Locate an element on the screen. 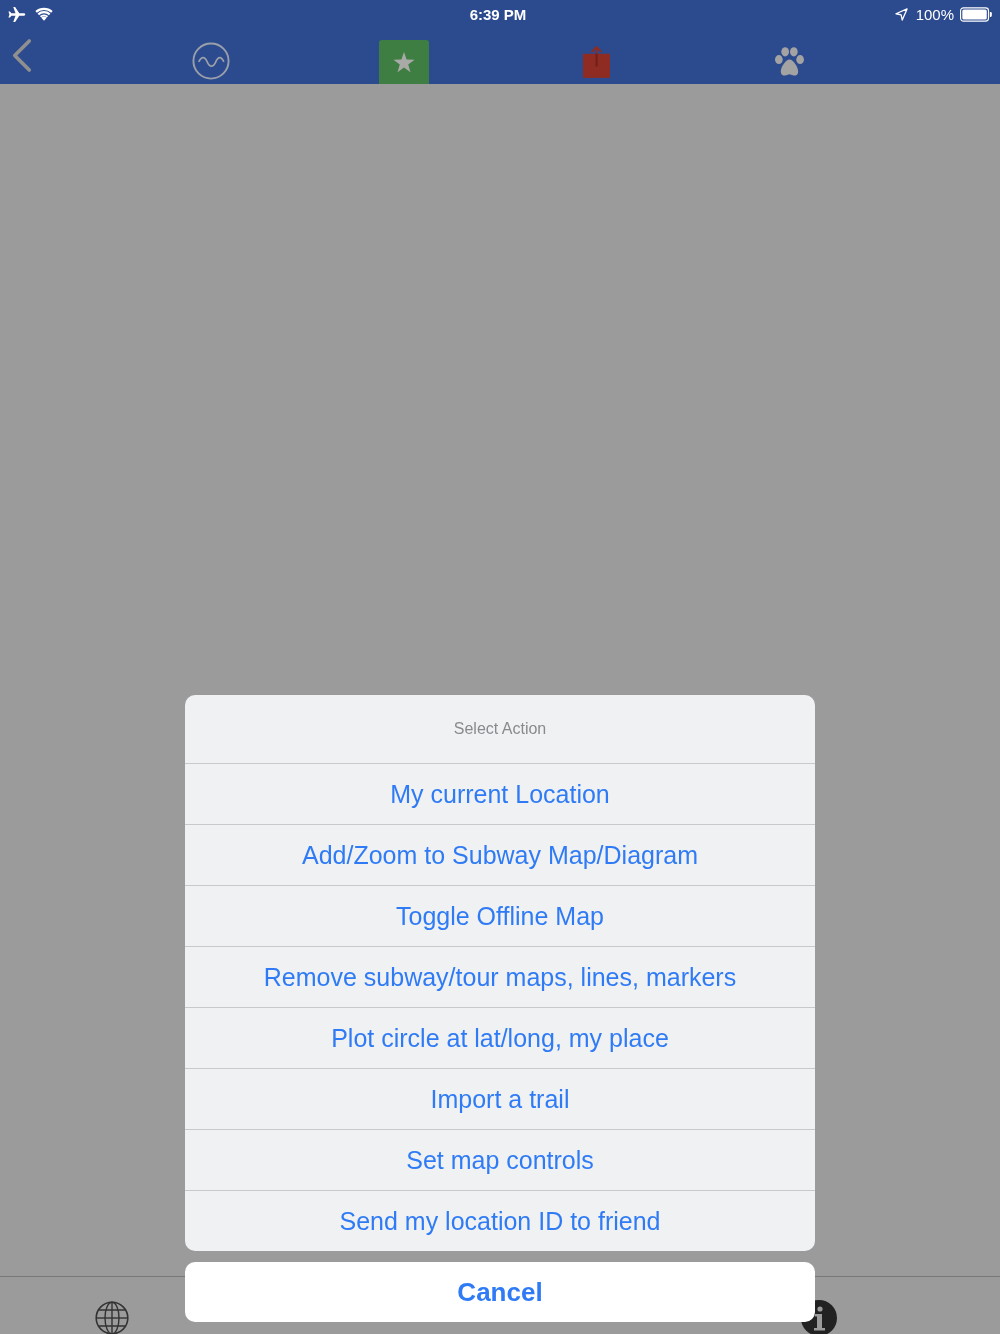 The image size is (1000, 1334). battery-icon is located at coordinates (976, 14).